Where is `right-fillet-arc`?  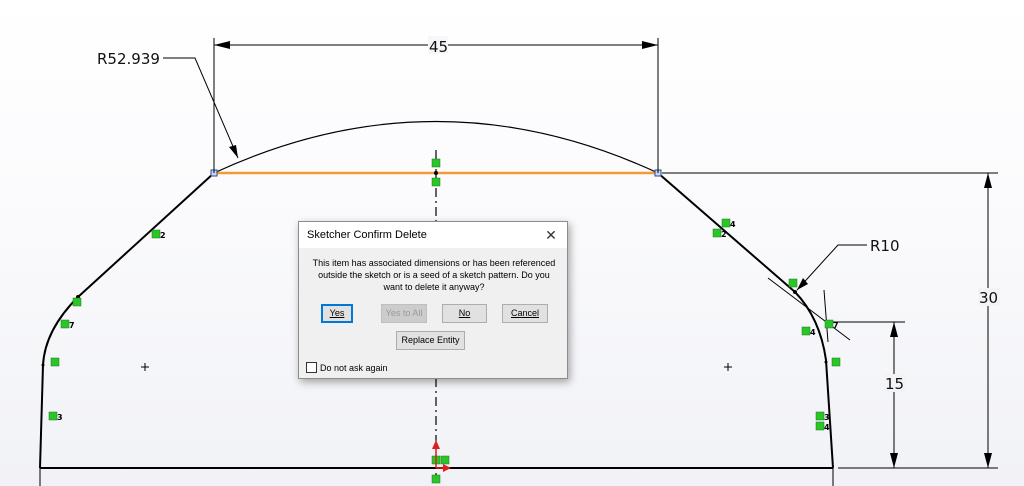 right-fillet-arc is located at coordinates (814, 380).